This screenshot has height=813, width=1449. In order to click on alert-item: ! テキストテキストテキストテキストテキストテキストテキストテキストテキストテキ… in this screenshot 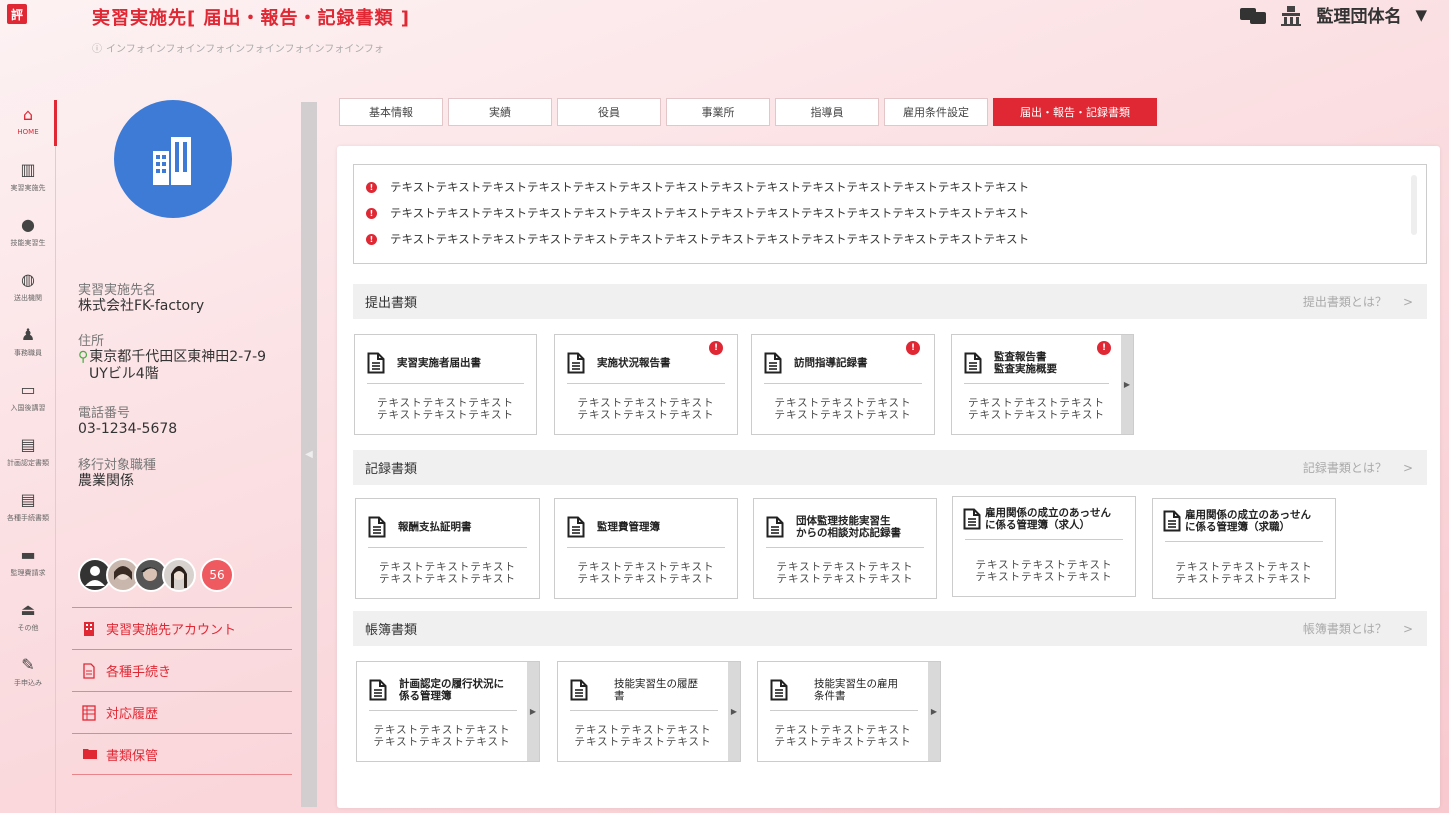, I will do `click(896, 239)`.